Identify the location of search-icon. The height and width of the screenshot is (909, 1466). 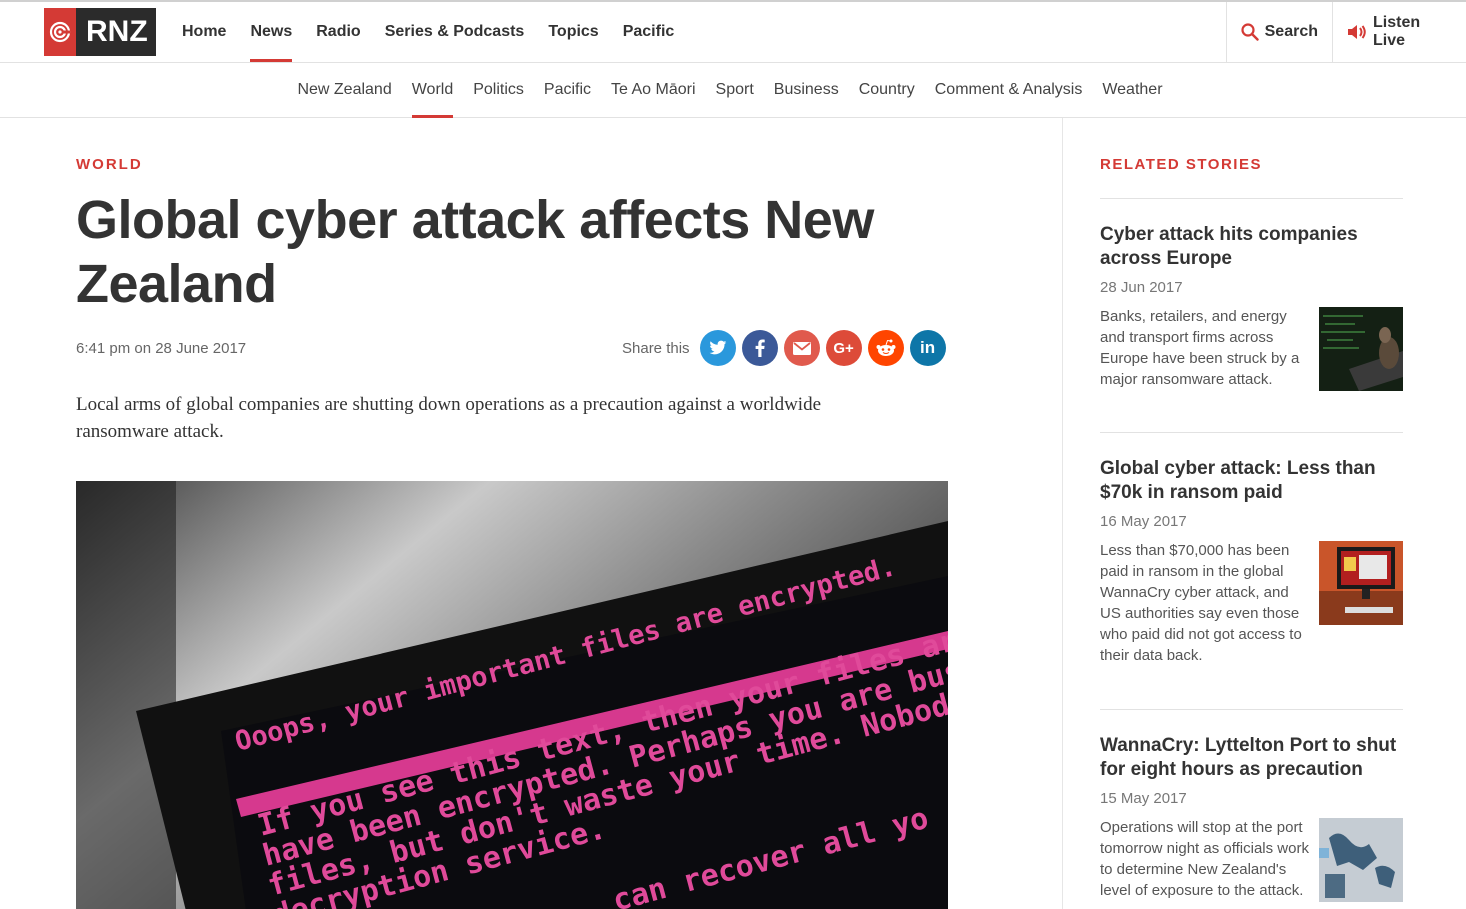
(1250, 32).